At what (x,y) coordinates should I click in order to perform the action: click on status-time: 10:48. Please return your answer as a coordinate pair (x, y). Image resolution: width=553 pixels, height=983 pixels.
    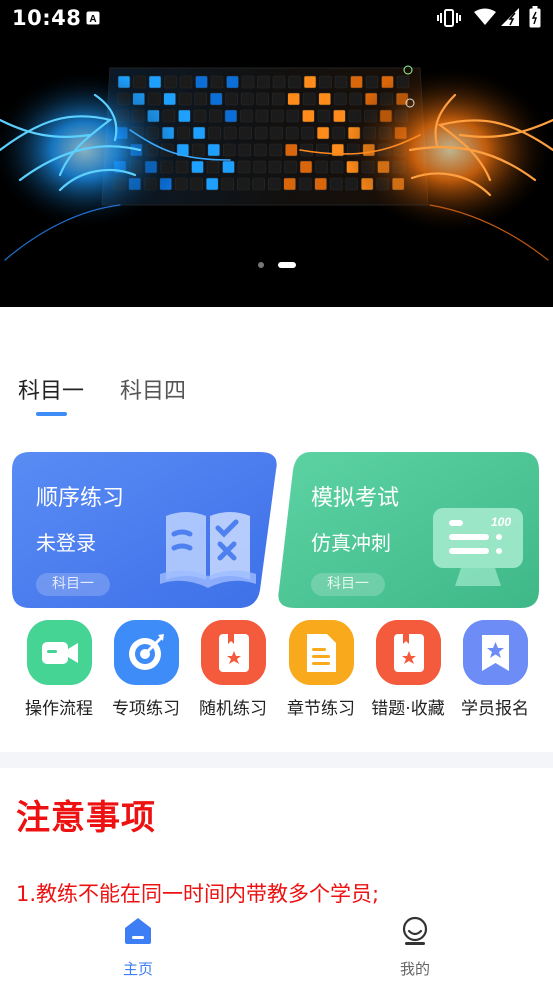
    Looking at the image, I should click on (47, 18).